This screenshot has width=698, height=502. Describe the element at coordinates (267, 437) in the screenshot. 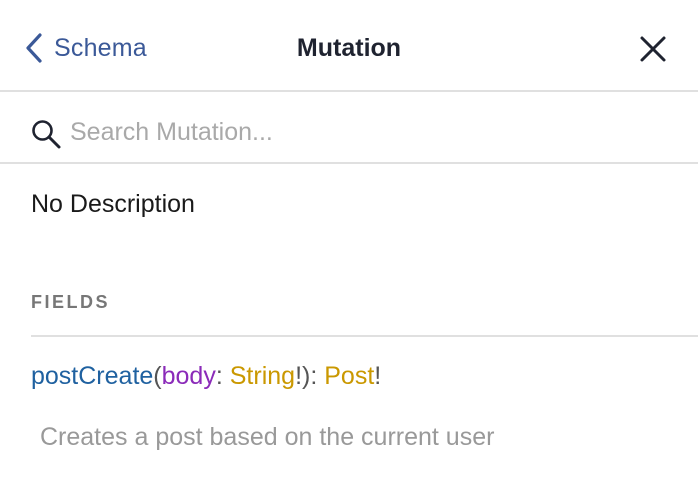

I see `field-description: Creates a post based on the current user` at that location.